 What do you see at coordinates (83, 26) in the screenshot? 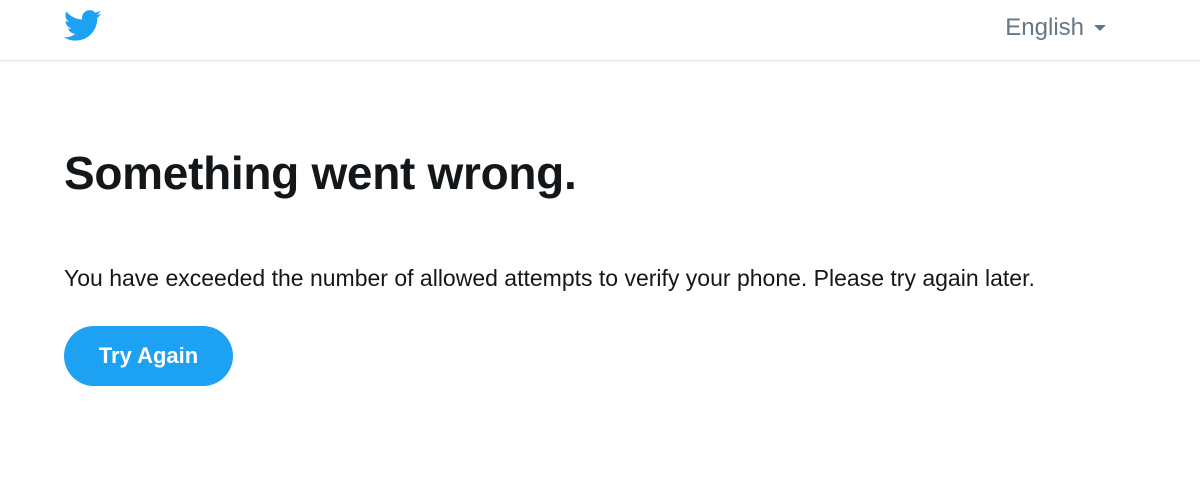
I see `twitter-bird-icon` at bounding box center [83, 26].